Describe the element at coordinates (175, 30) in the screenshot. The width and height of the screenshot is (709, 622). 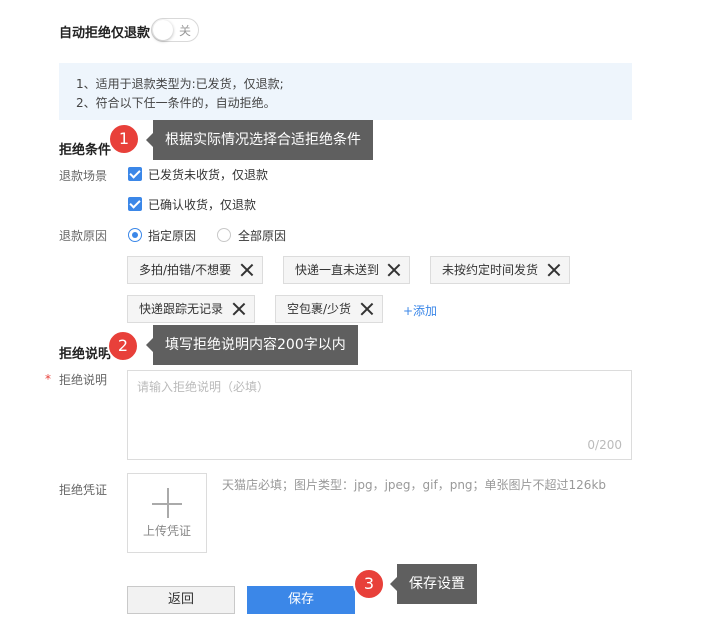
I see `auto-reject-toggle: 关` at that location.